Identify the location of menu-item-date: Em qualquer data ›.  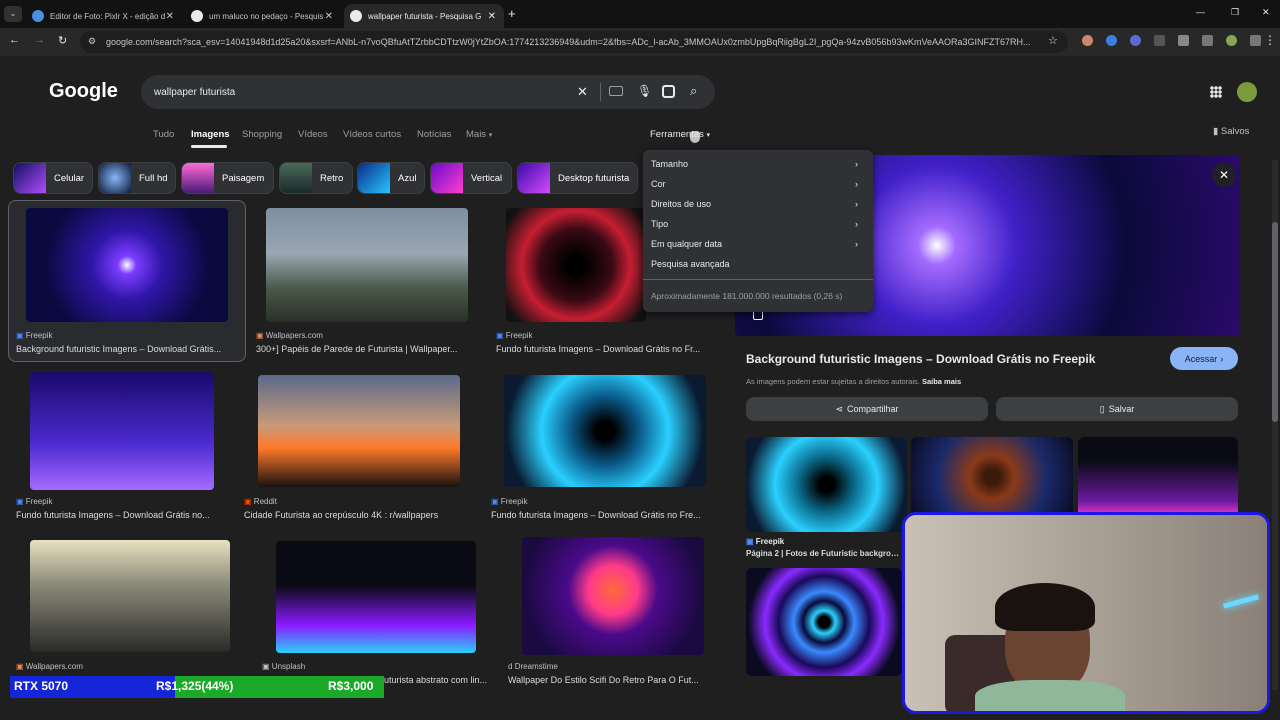
(754, 244).